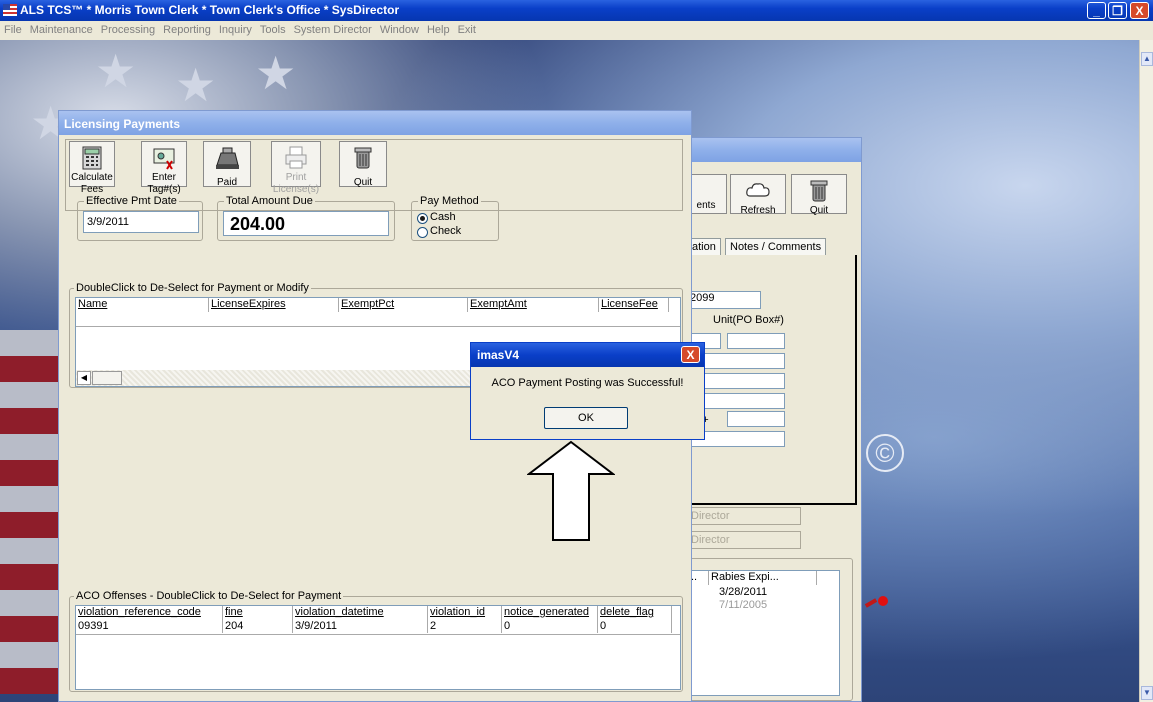 The image size is (1153, 702). I want to click on print-licenses-button: Print License(s), so click(296, 168).